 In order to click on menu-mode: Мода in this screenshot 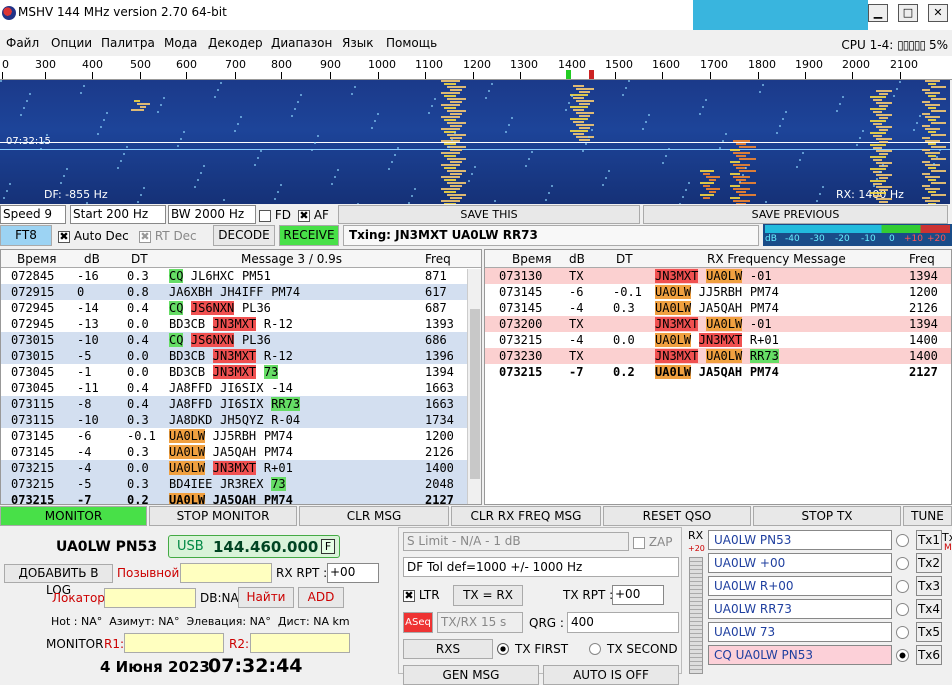, I will do `click(180, 43)`.